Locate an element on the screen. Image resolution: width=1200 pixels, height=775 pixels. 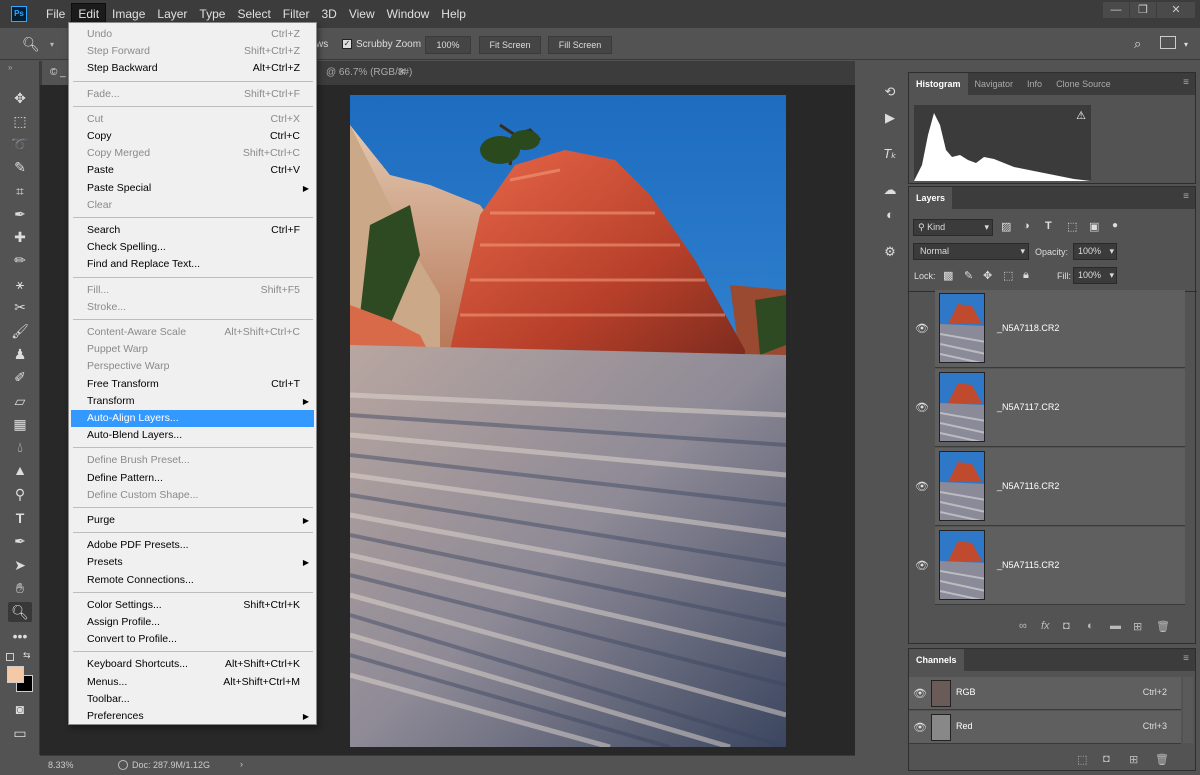
tab-info: Info is located at coordinates (1034, 84).